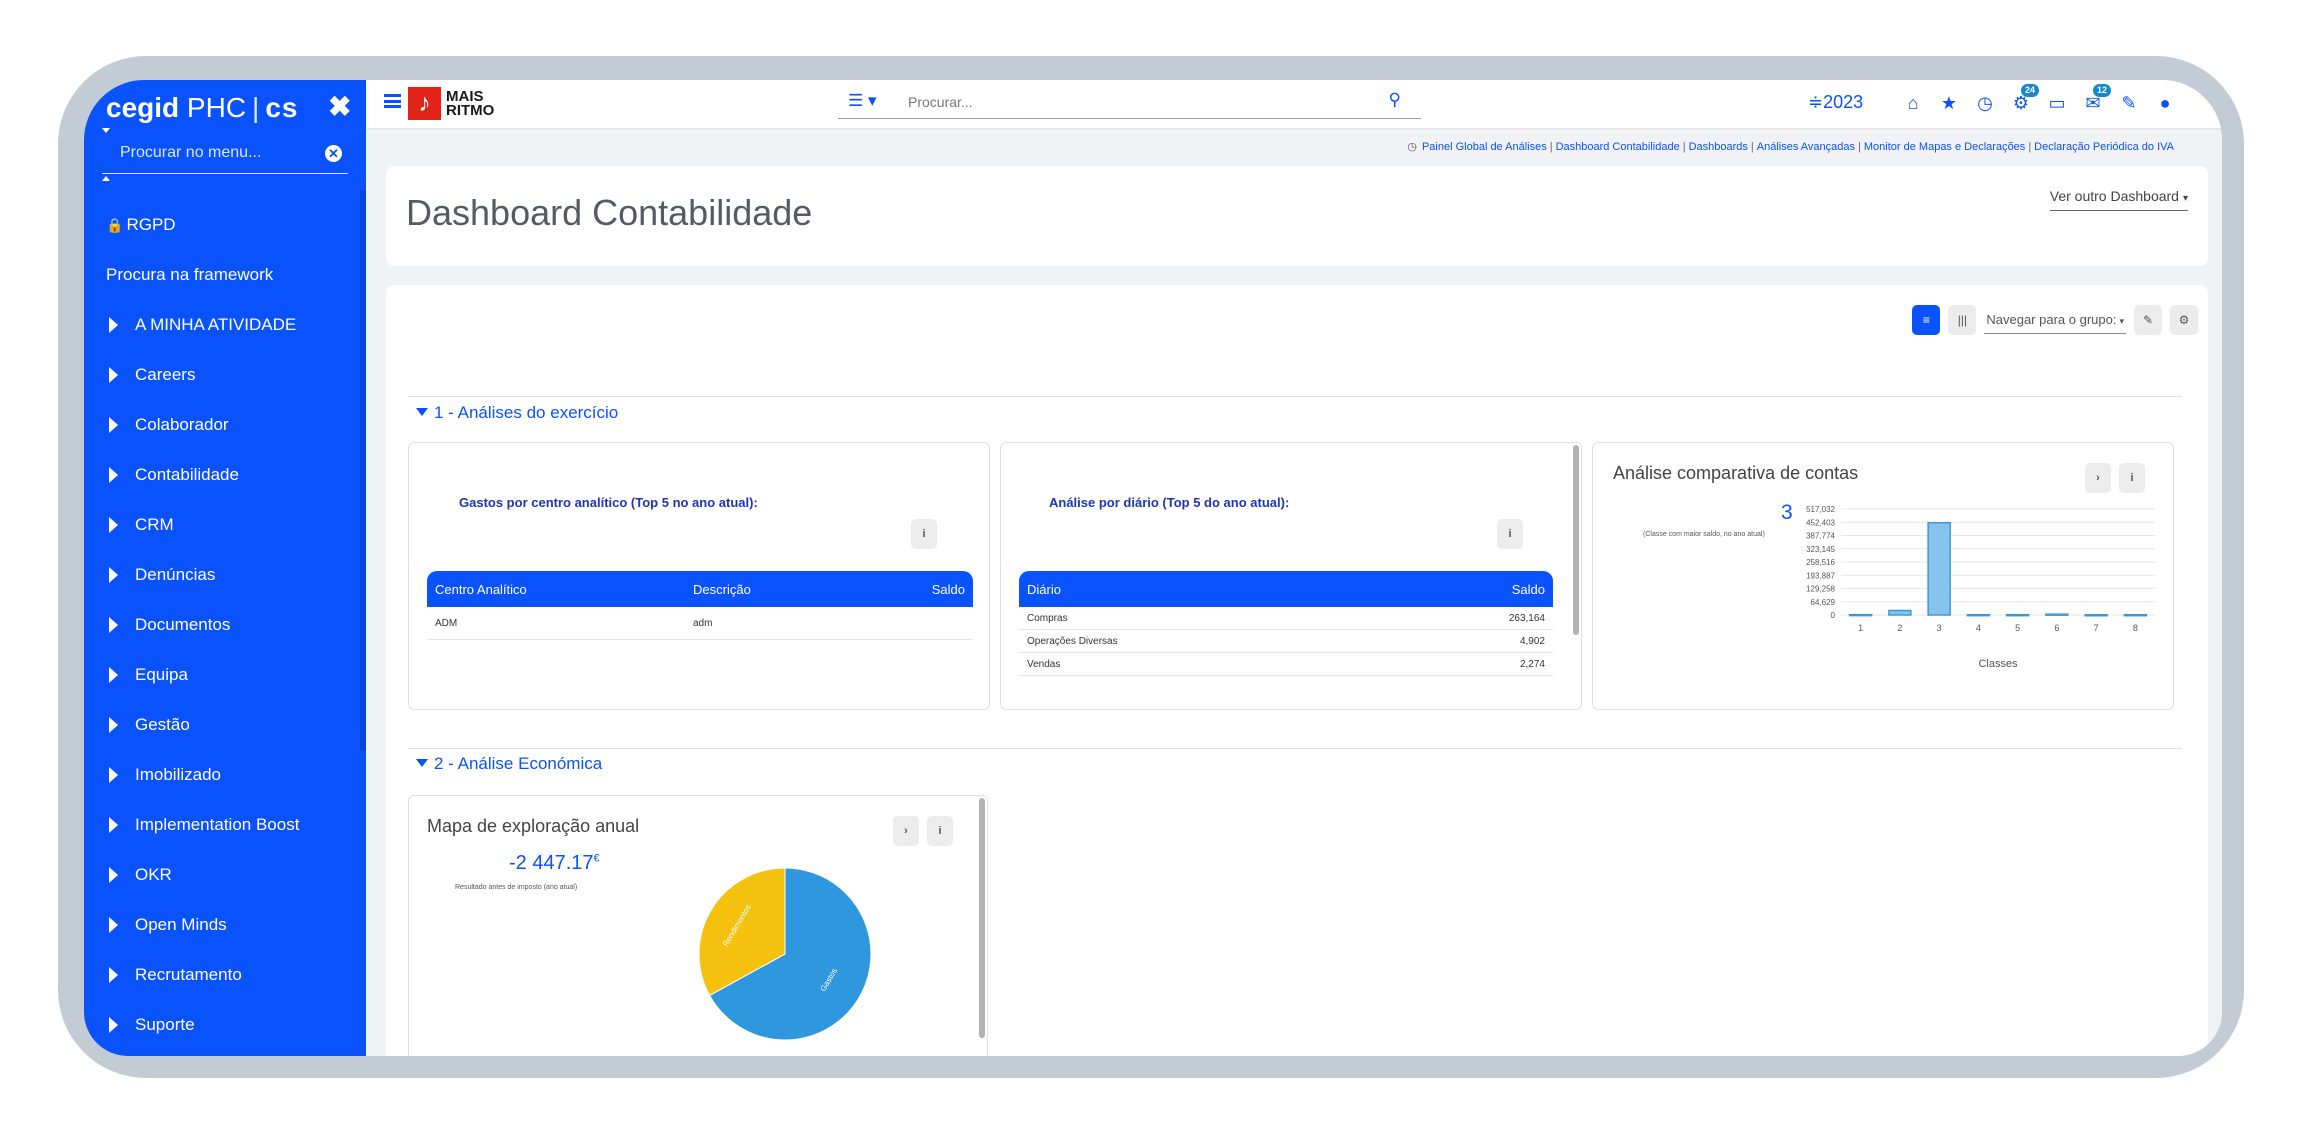 The height and width of the screenshot is (1132, 2302). I want to click on scroll-up-icon, so click(106, 178).